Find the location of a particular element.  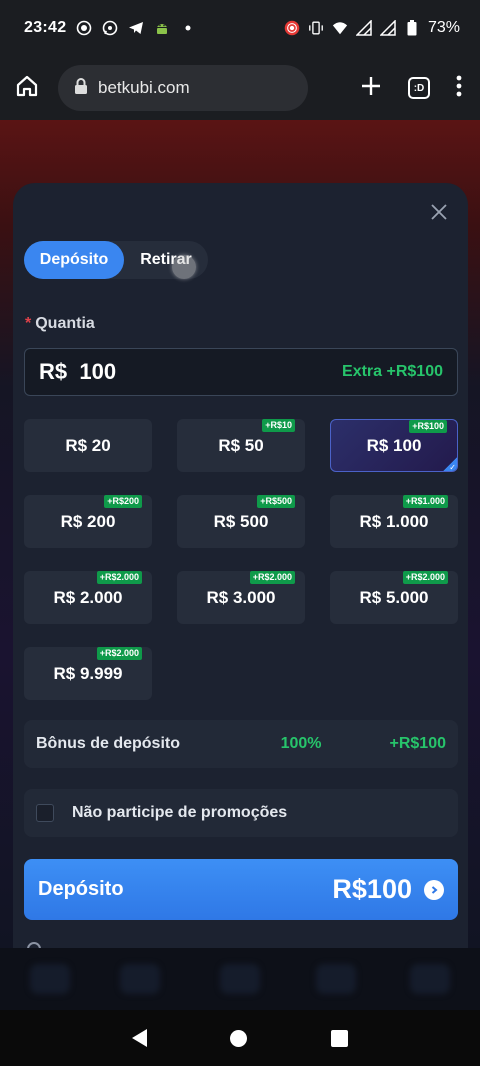

amount-label-text: Quantia is located at coordinates (65, 323).